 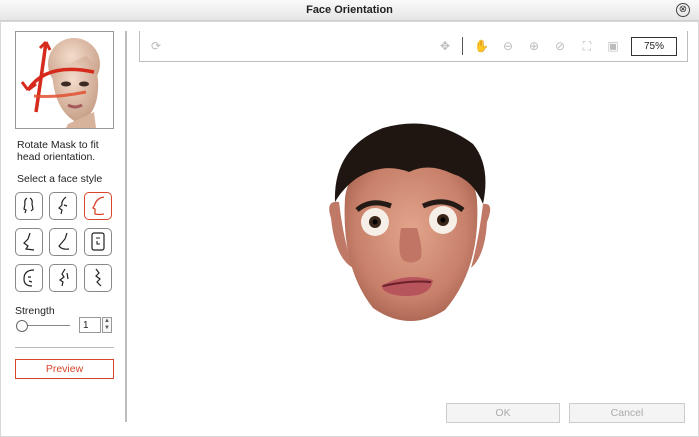 I want to click on strength-slider-track, so click(x=46, y=325).